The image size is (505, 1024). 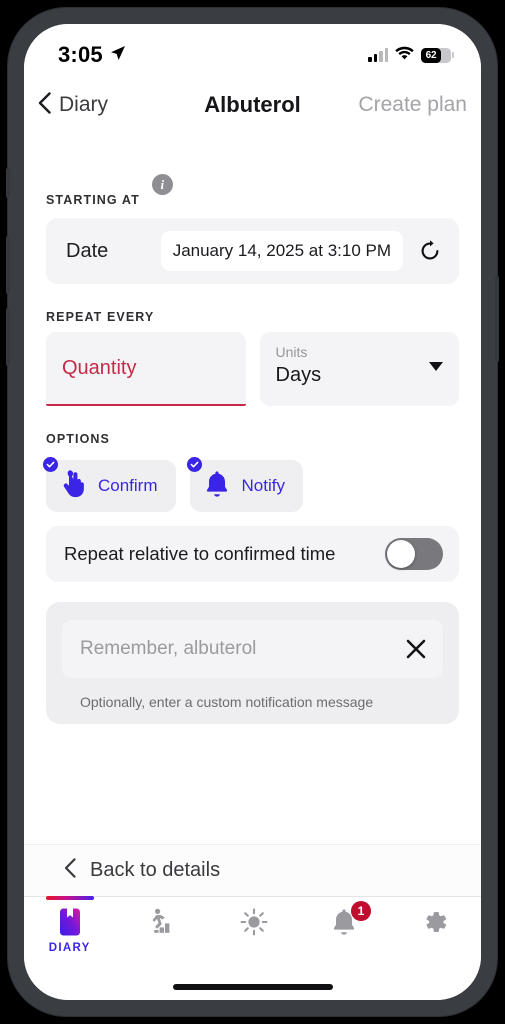 I want to click on units-label: Units, so click(x=291, y=352).